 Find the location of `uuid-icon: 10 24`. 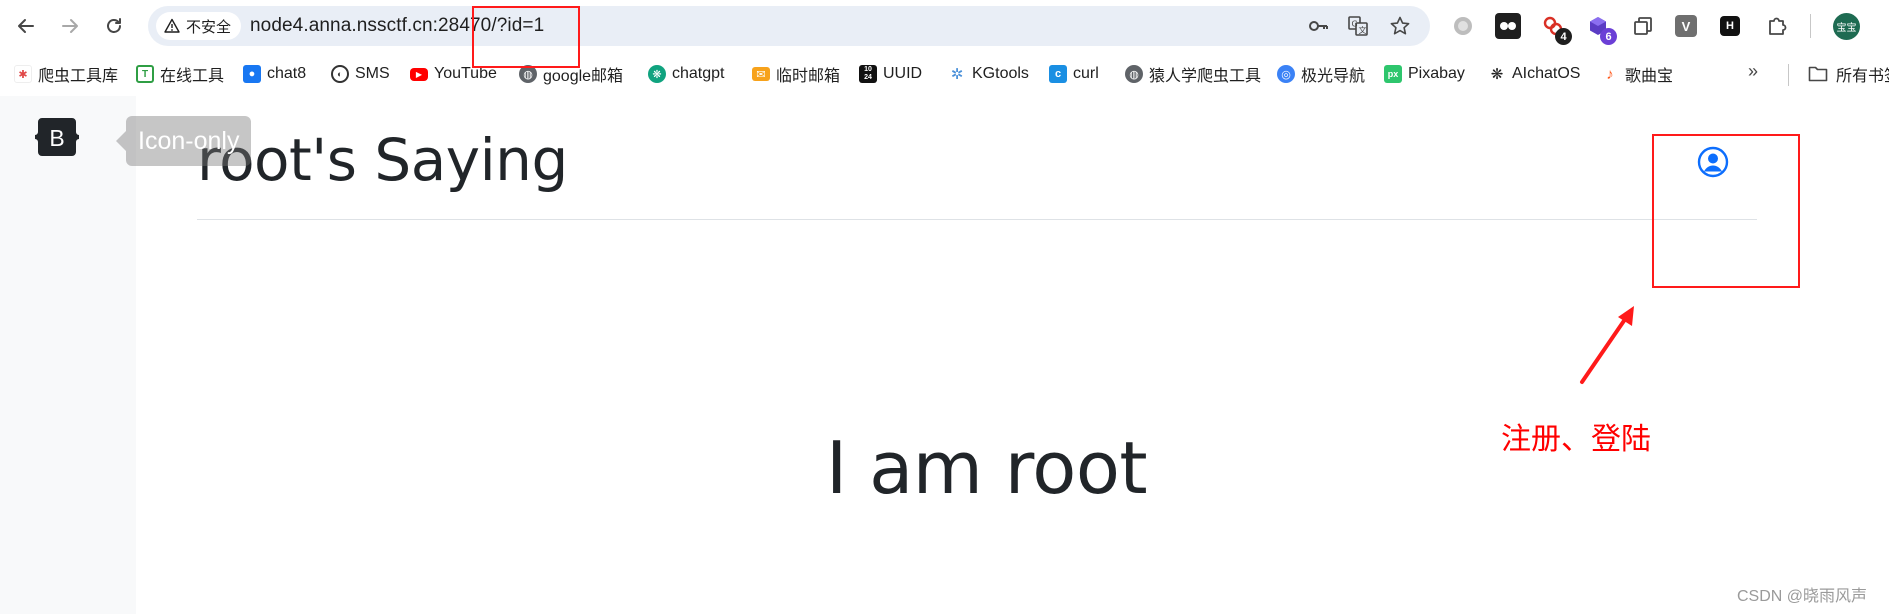

uuid-icon: 10 24 is located at coordinates (868, 74).